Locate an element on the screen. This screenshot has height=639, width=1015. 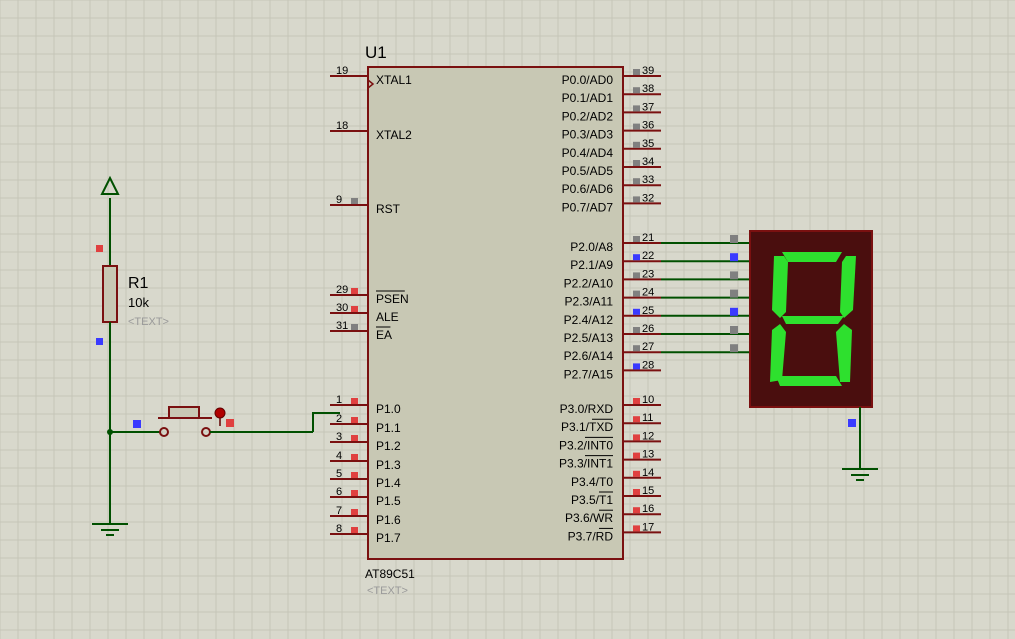
pin-label: P0.0/AD0 is located at coordinates (588, 80).